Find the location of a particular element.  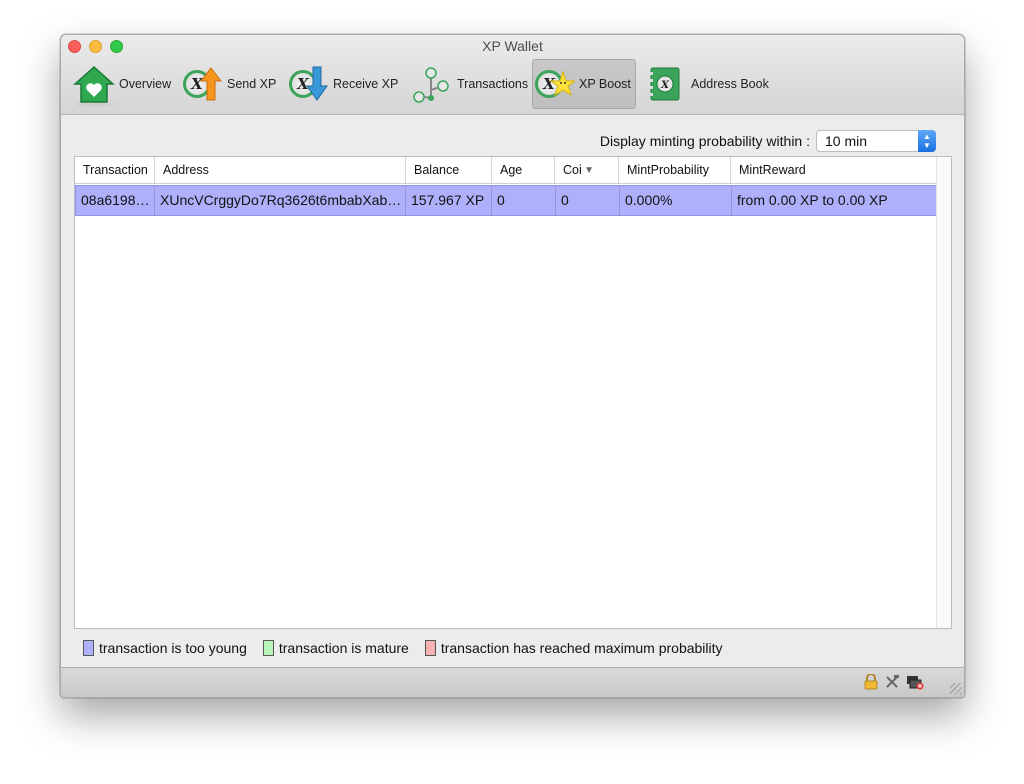

transactions-icon is located at coordinates (432, 84).